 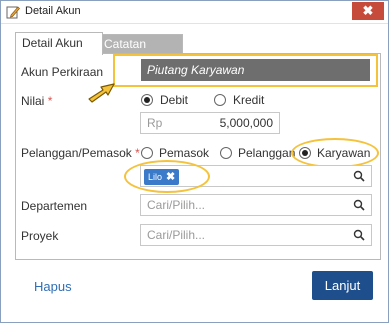 What do you see at coordinates (174, 100) in the screenshot?
I see `radio-debit-label: Debit` at bounding box center [174, 100].